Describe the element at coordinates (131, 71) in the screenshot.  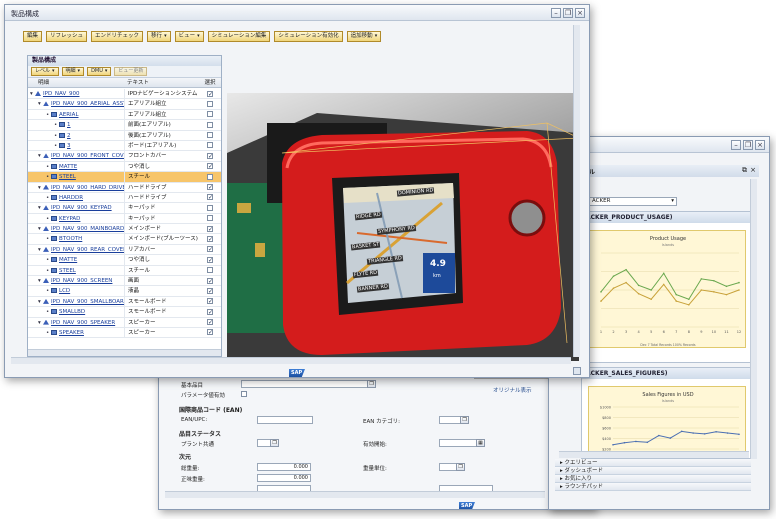
I see `view-update-button: ビュー更新` at that location.